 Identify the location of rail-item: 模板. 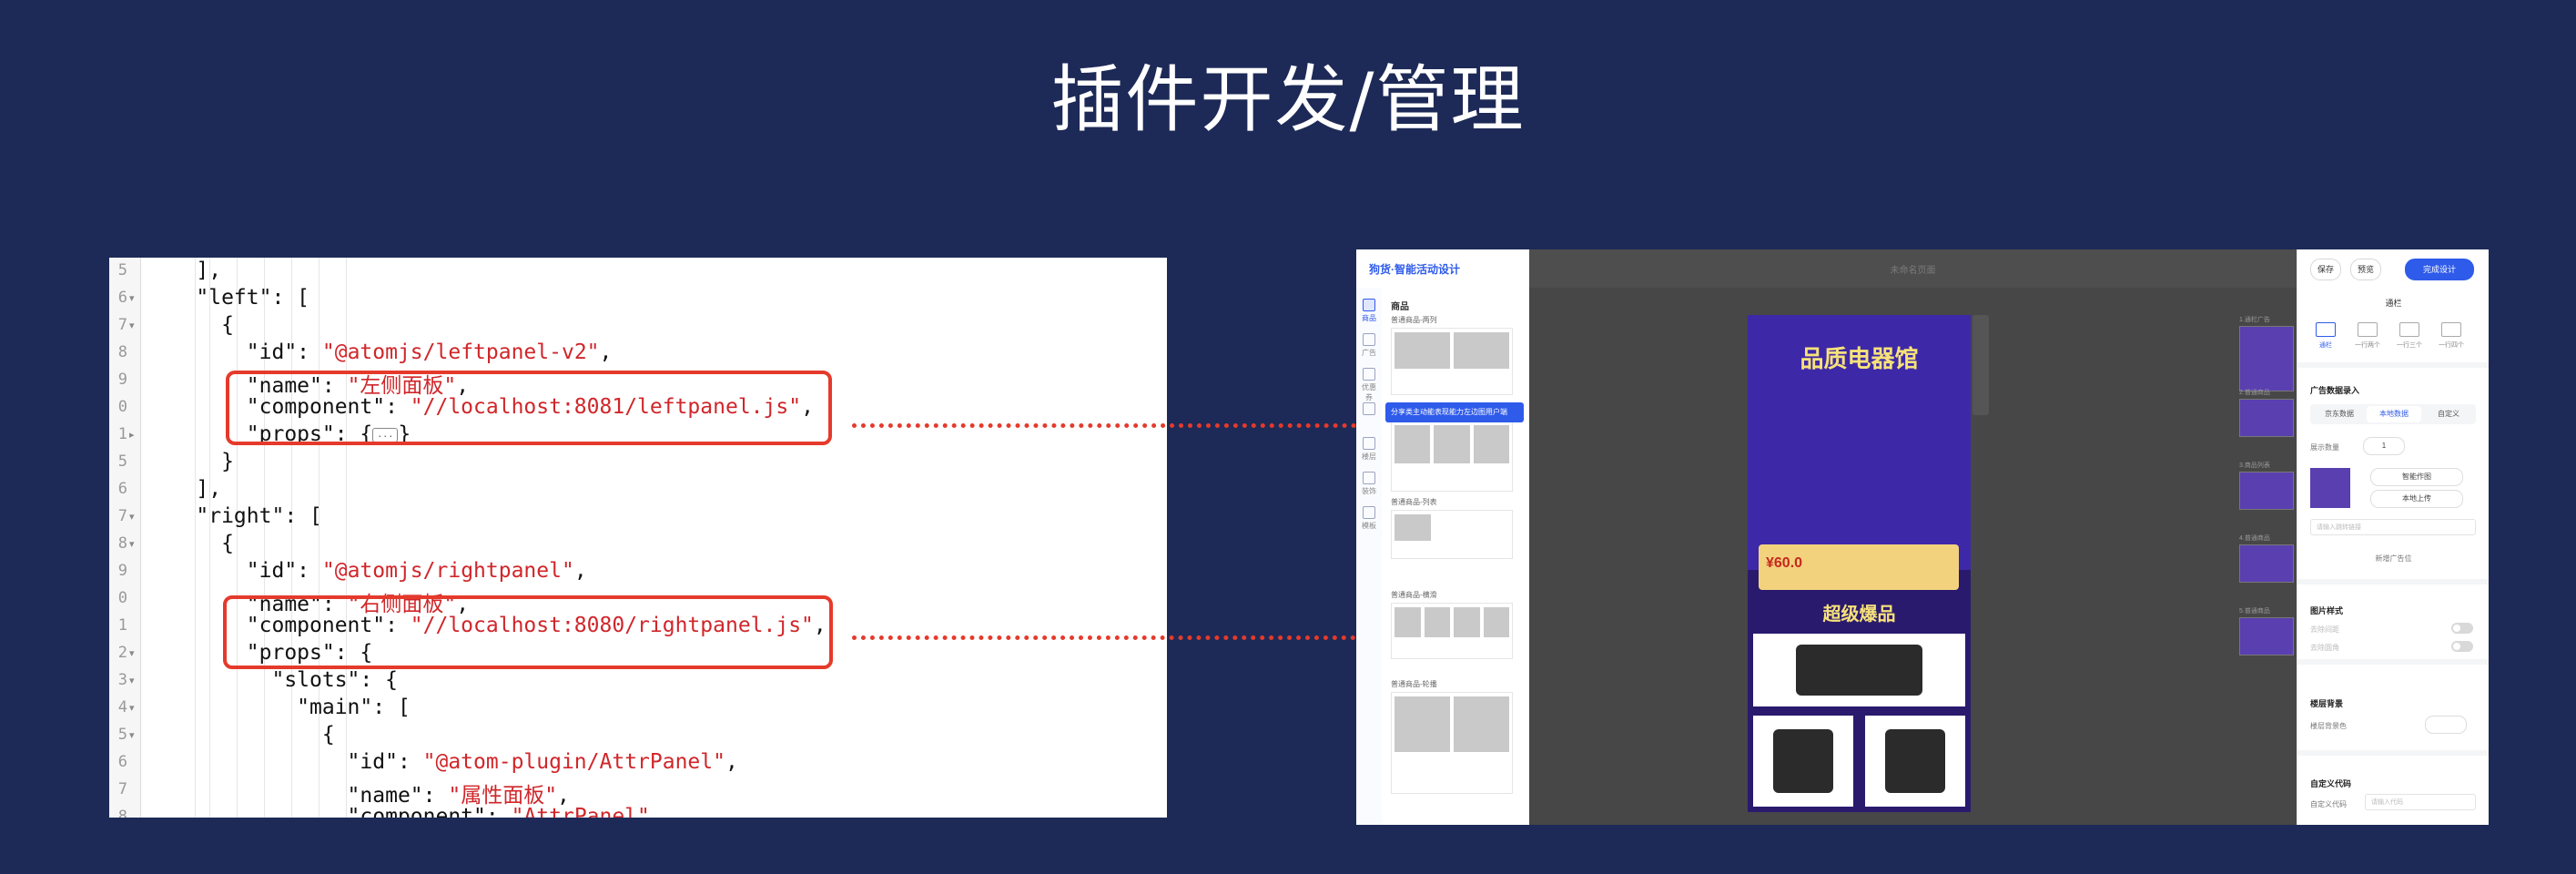
(1369, 518).